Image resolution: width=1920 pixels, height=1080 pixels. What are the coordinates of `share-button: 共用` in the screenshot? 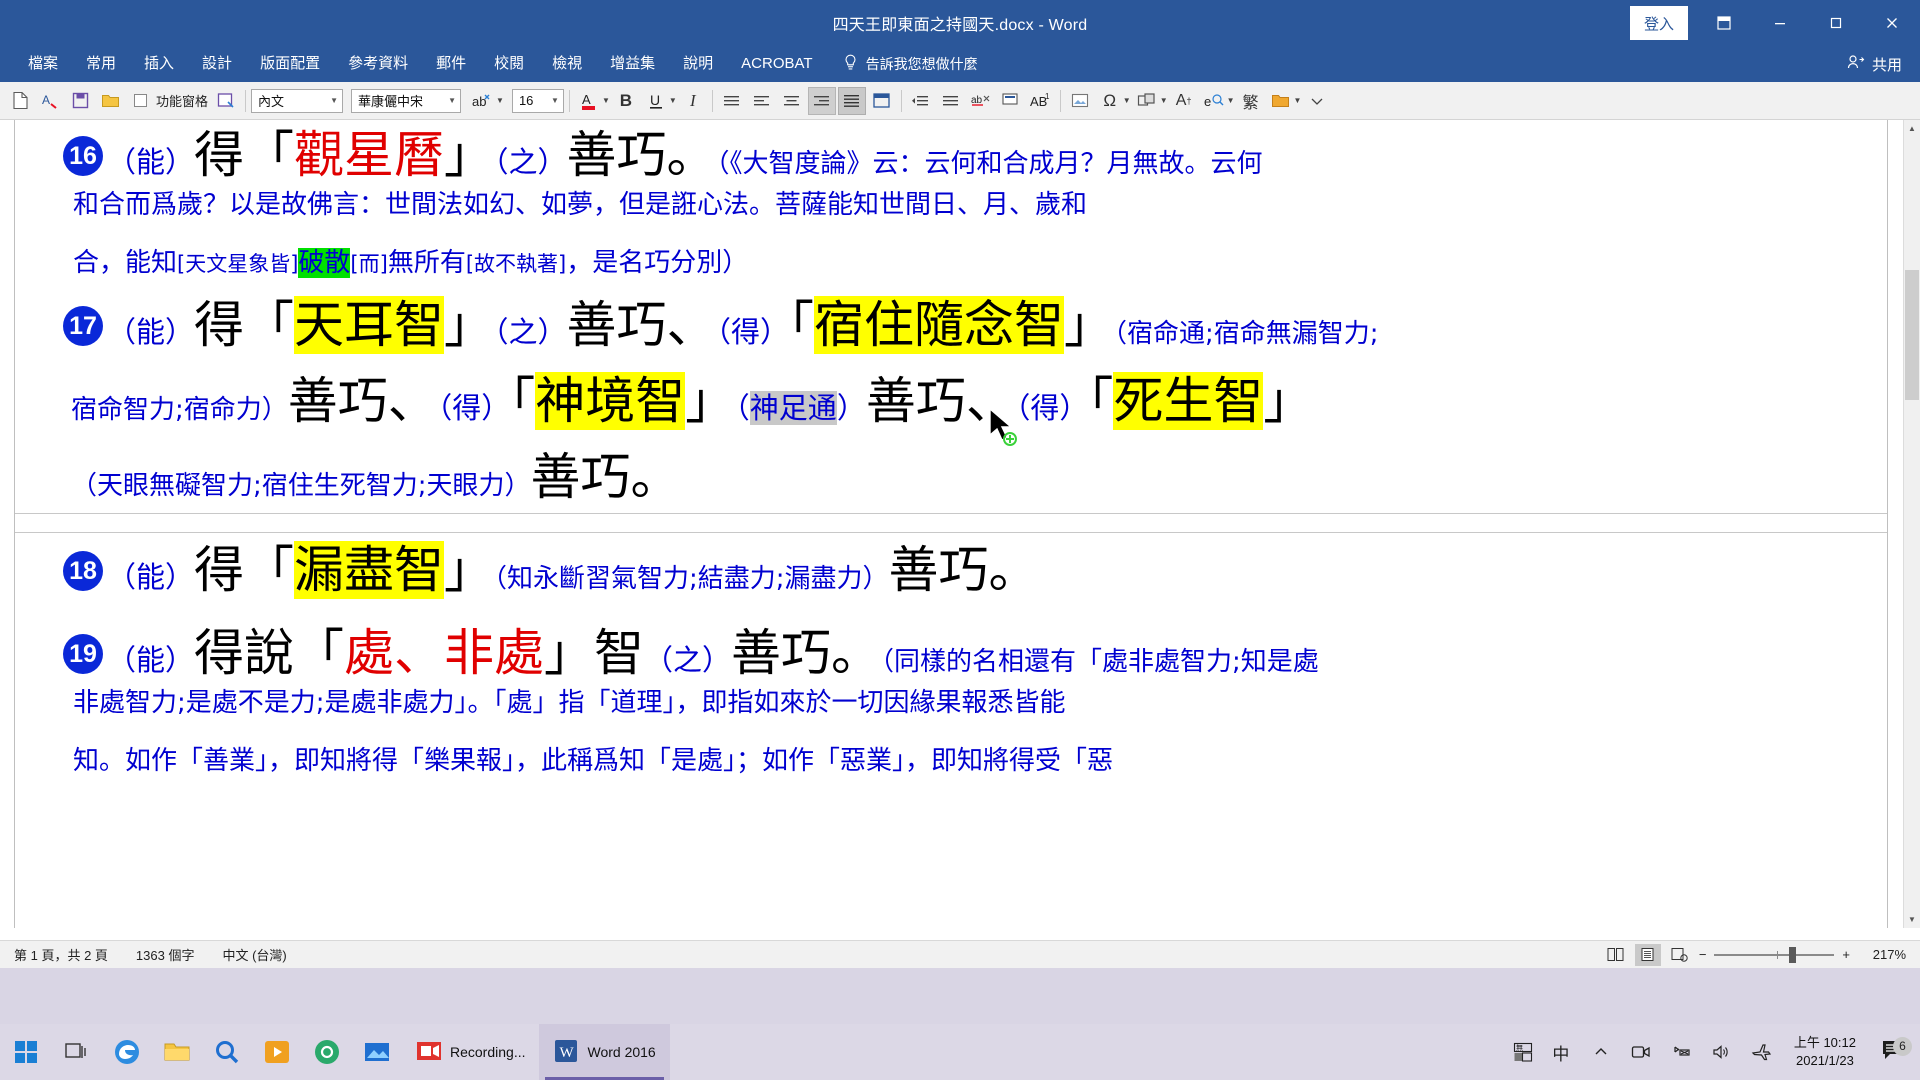 It's located at (1874, 64).